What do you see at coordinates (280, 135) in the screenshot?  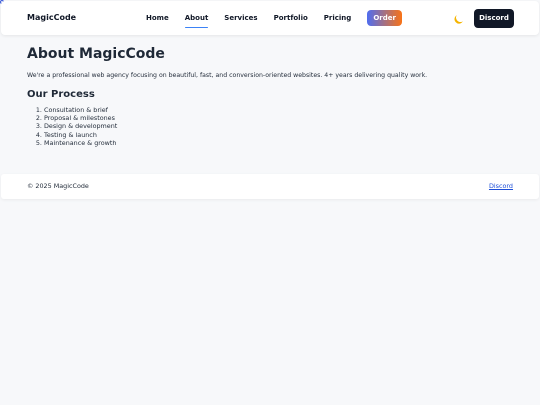 I see `process-step: Testing & launch` at bounding box center [280, 135].